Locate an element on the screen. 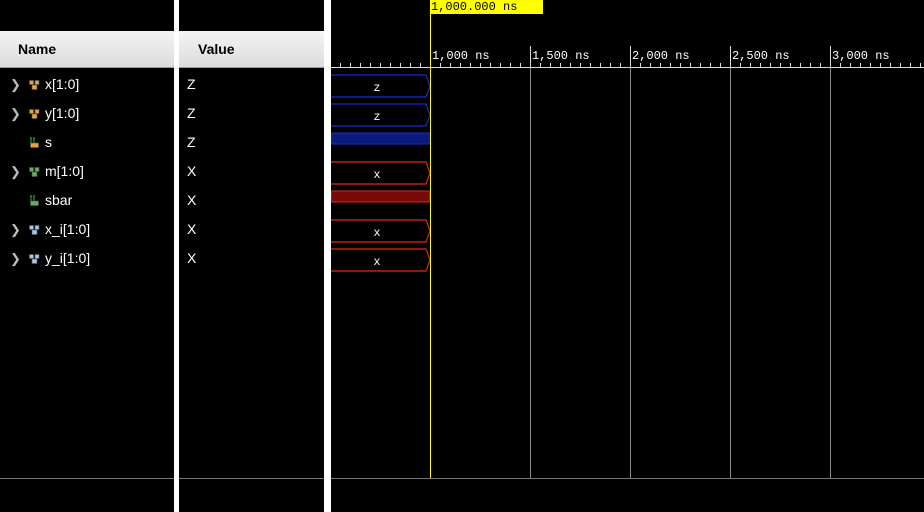  name-column-header: Name is located at coordinates (87, 49).